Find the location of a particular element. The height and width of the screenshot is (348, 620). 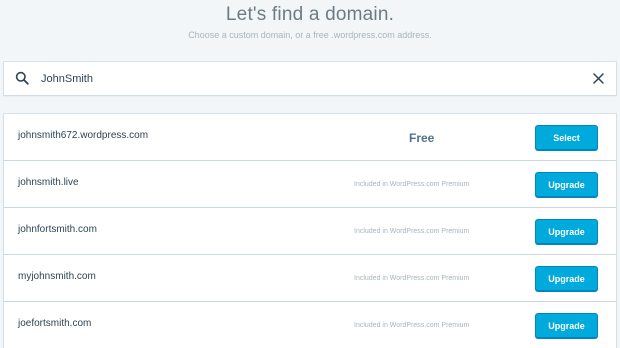

search-box is located at coordinates (310, 78).